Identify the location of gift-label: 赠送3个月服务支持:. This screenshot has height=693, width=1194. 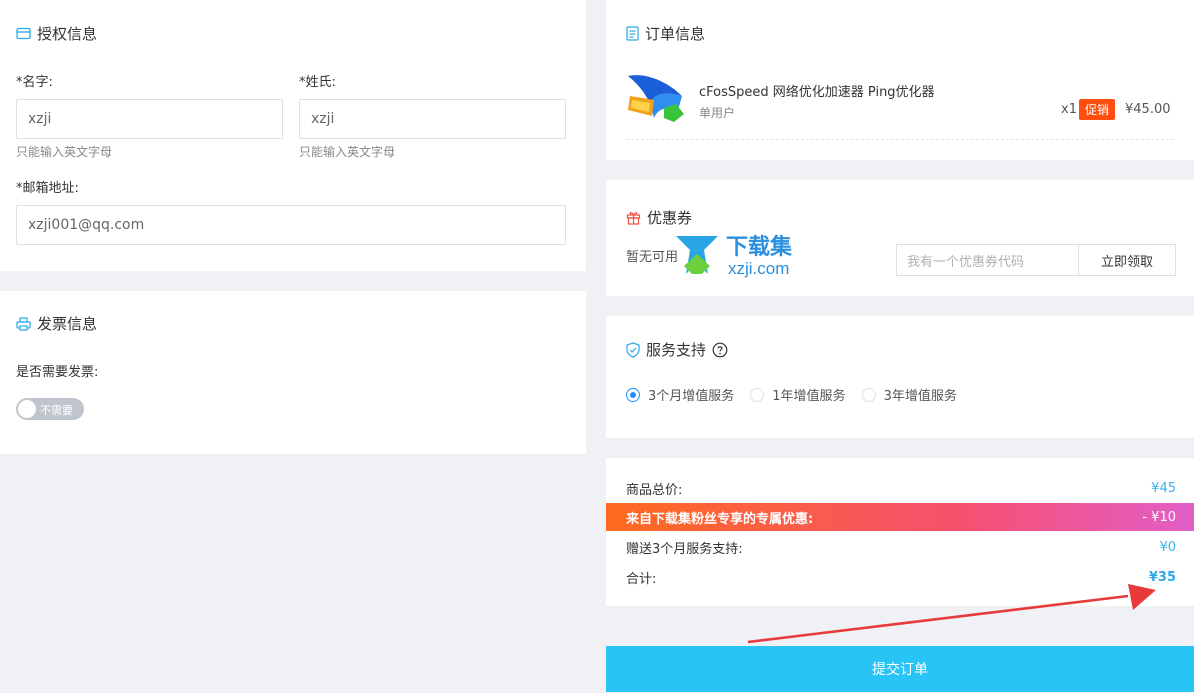
(684, 549).